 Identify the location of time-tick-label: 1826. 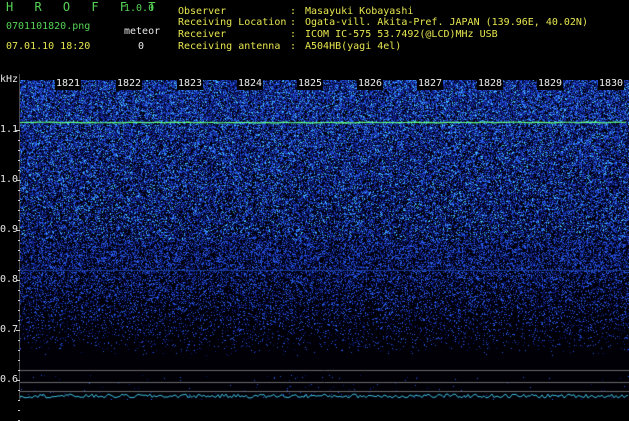
(370, 84).